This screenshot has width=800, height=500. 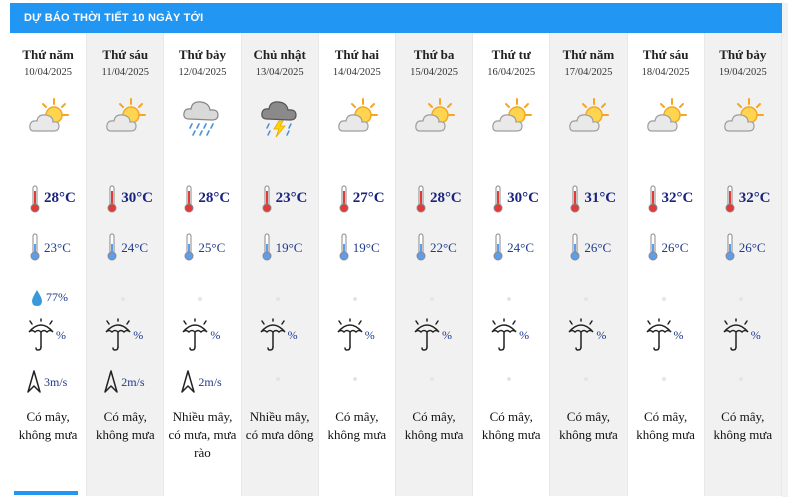 What do you see at coordinates (356, 72) in the screenshot?
I see `day-date: 14/04/2025` at bounding box center [356, 72].